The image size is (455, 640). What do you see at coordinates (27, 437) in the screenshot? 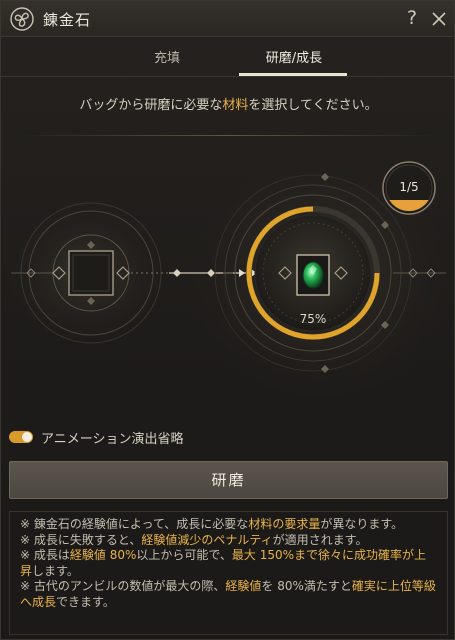
I see `toggle-knob` at bounding box center [27, 437].